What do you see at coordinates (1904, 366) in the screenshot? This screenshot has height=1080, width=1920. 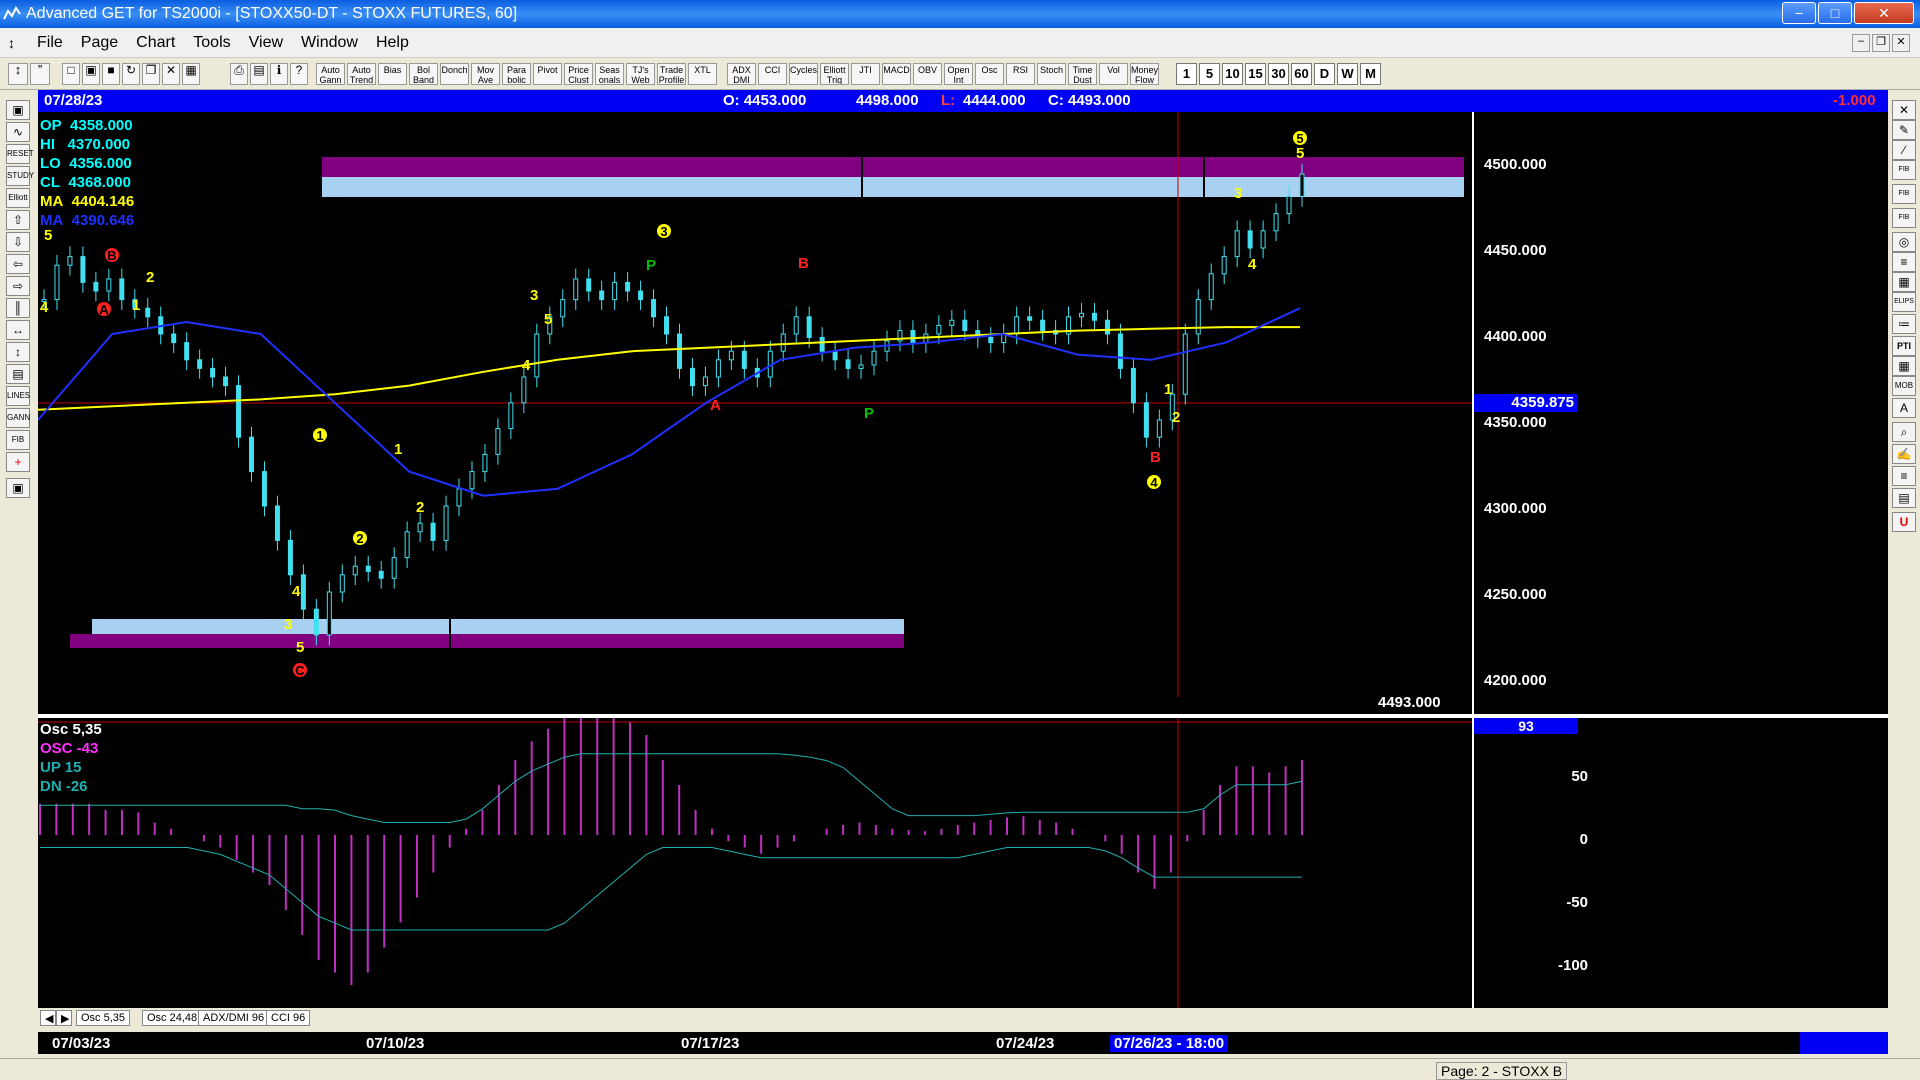 I see `table-icon: ▦` at bounding box center [1904, 366].